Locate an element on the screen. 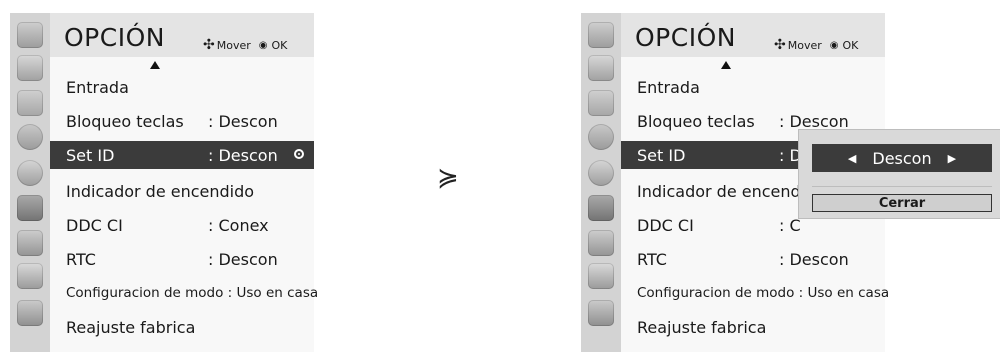 The image size is (1000, 352). menu-item-indicador-encendido: Indicador de encendido is located at coordinates (182, 191).